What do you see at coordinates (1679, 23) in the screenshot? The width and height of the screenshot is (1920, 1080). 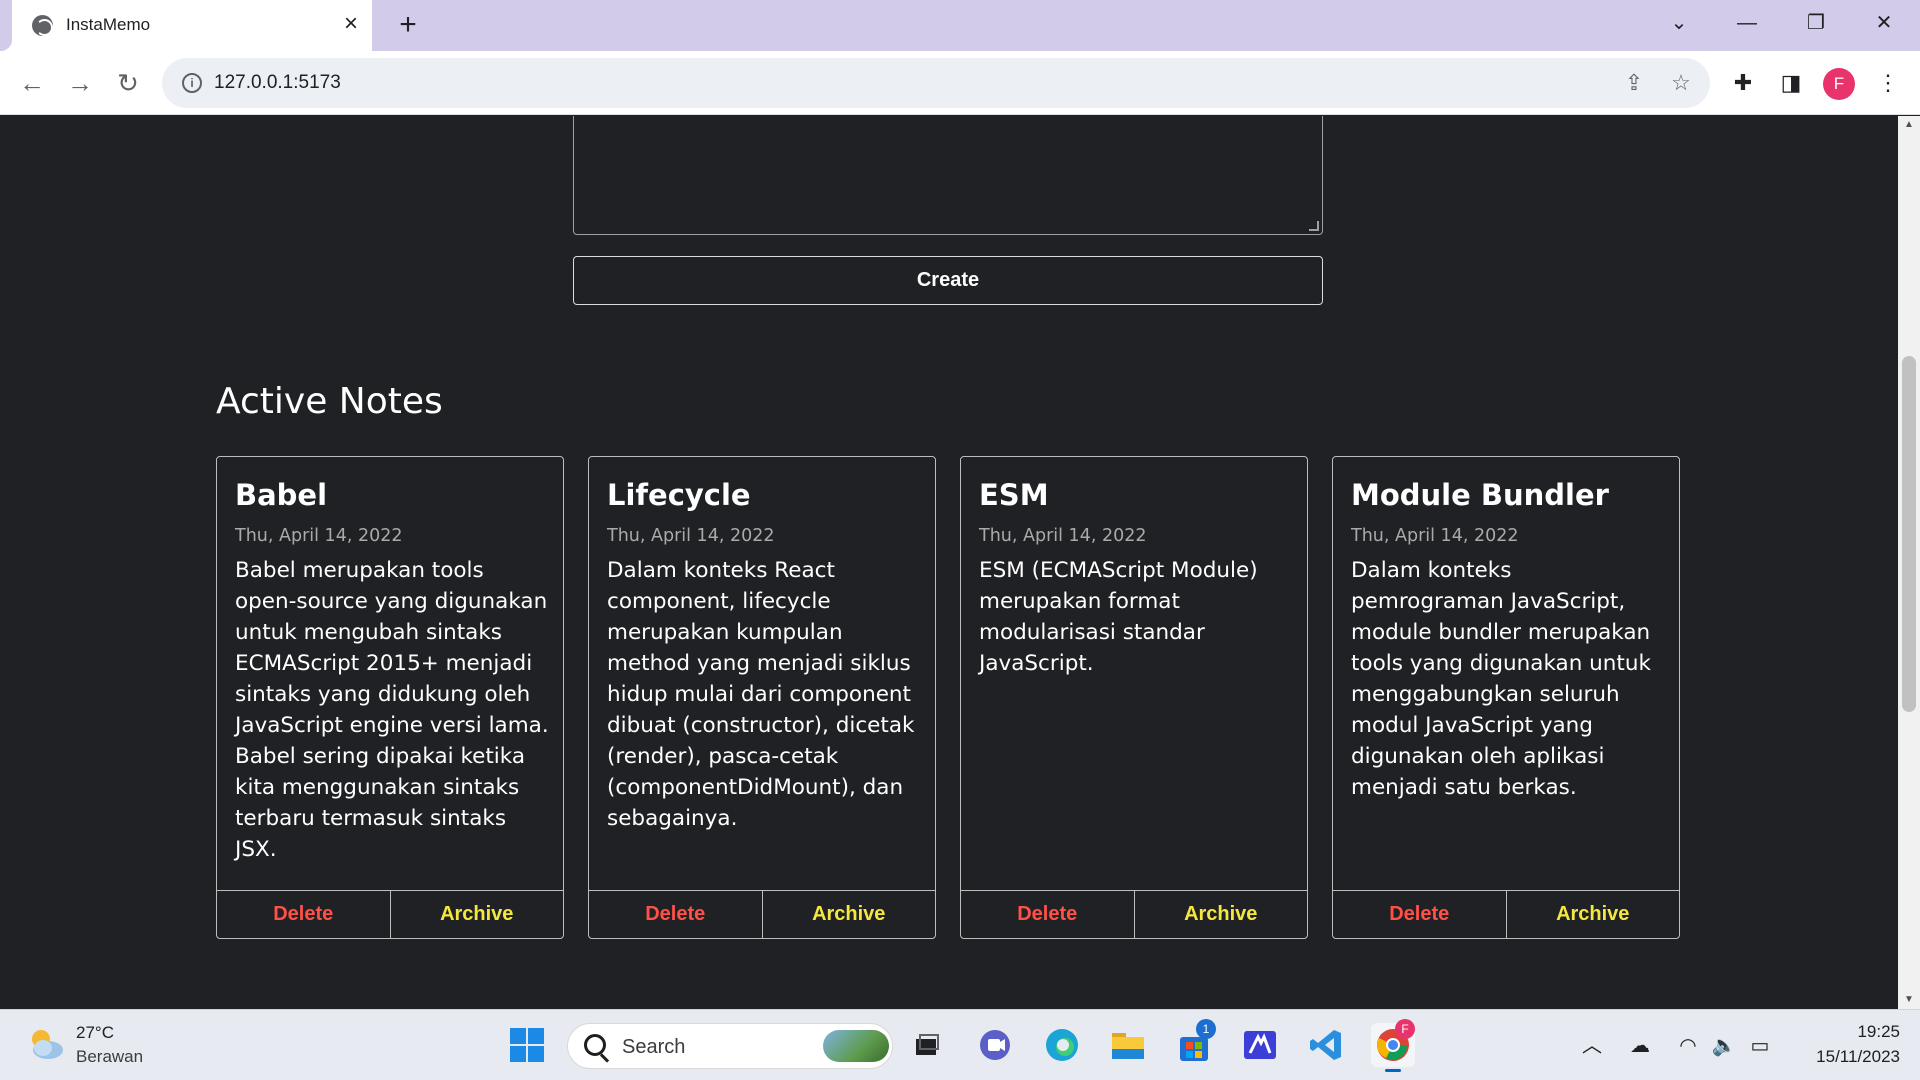 I see `tab-search-icon: ⌄` at bounding box center [1679, 23].